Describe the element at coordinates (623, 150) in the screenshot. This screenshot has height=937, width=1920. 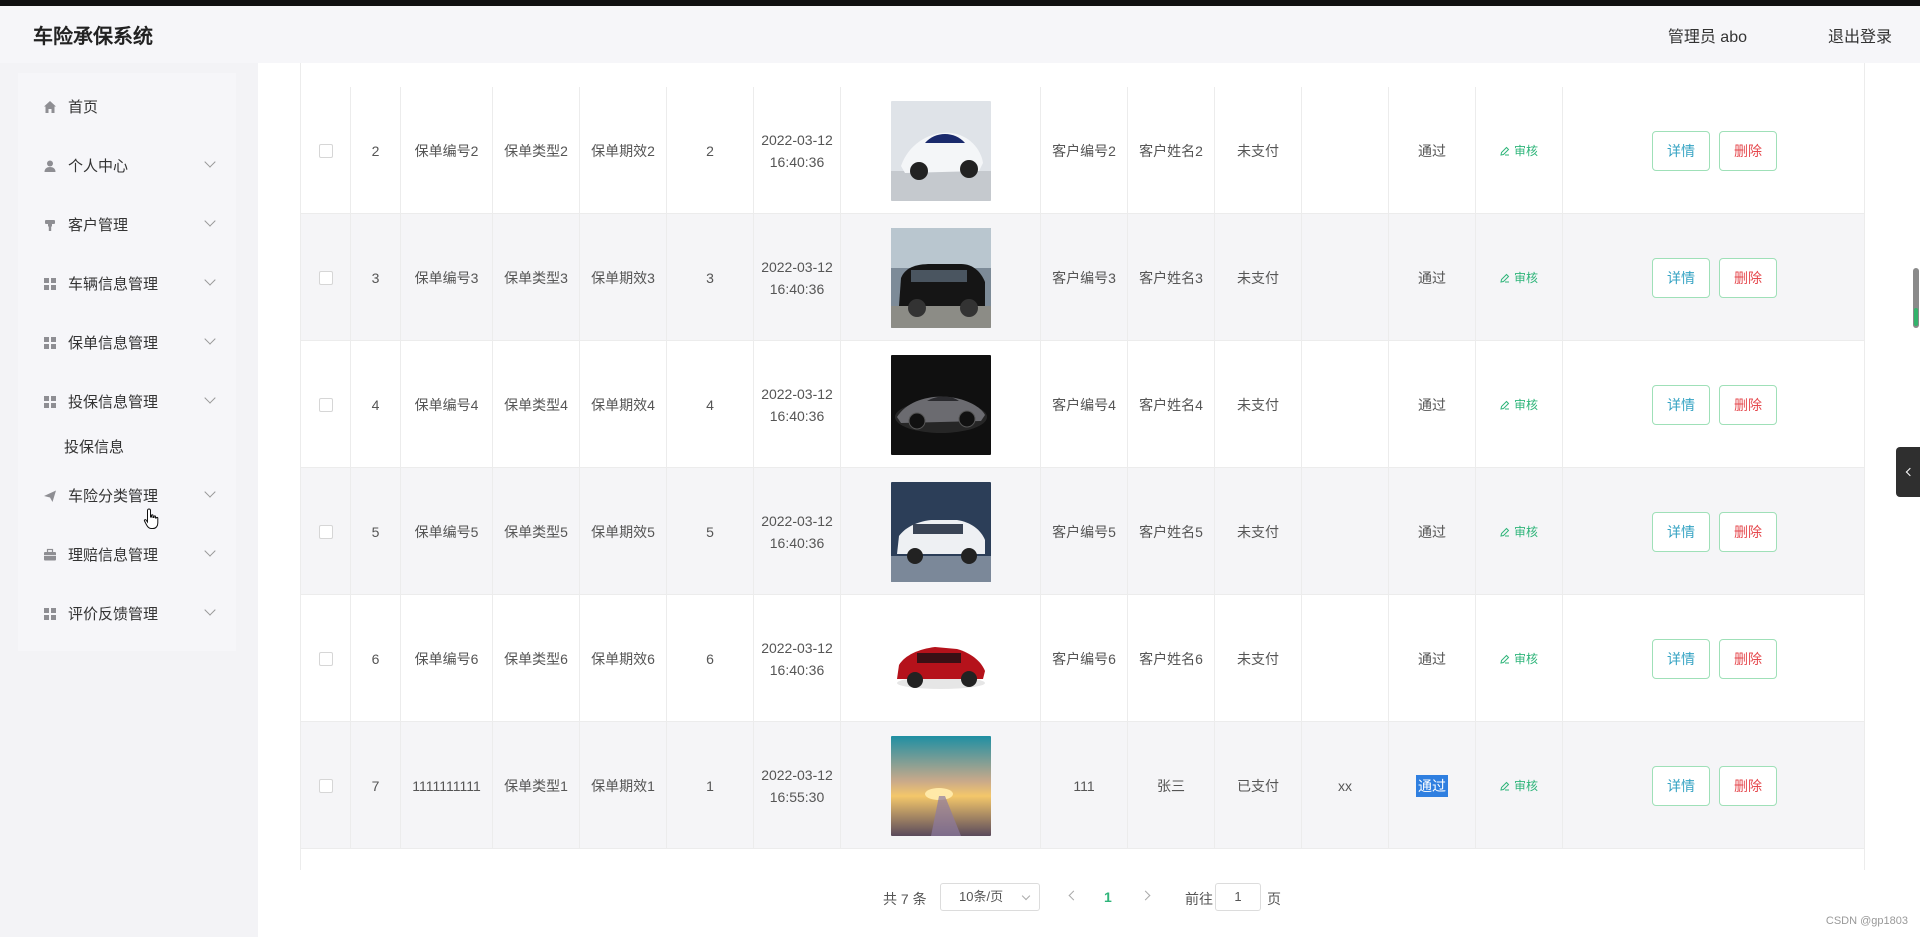
I see `cell-policy-term: 保单期效2` at that location.